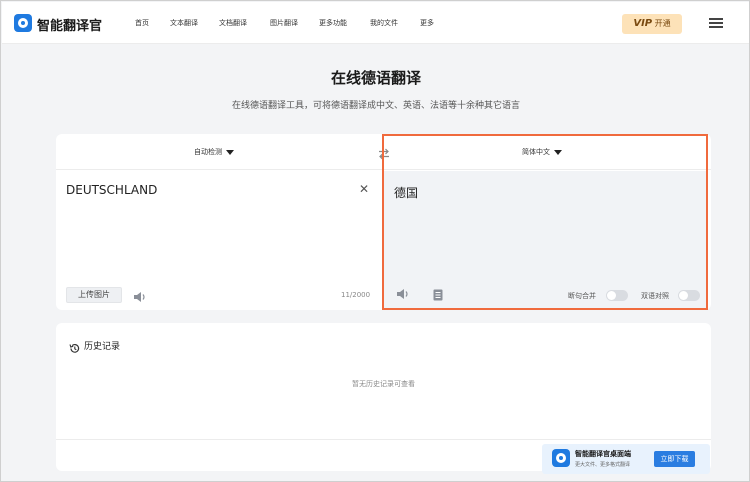  I want to click on source-text-input: DEUTSCHLAND, so click(111, 190).